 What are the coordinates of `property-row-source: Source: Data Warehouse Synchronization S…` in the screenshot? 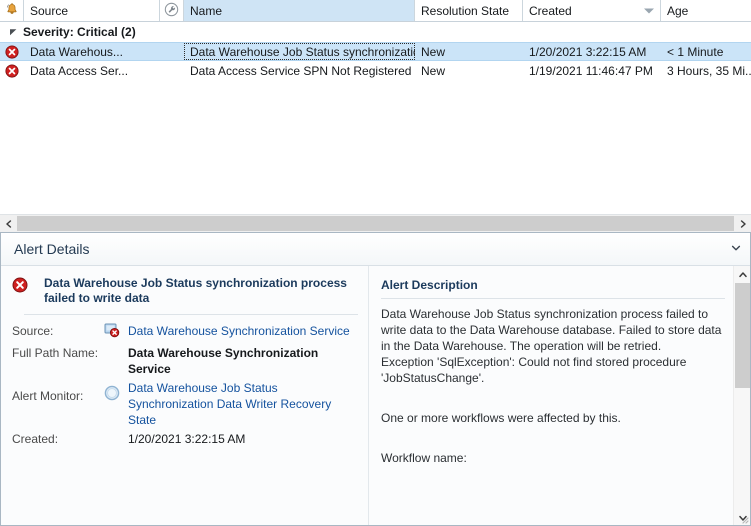 It's located at (185, 334).